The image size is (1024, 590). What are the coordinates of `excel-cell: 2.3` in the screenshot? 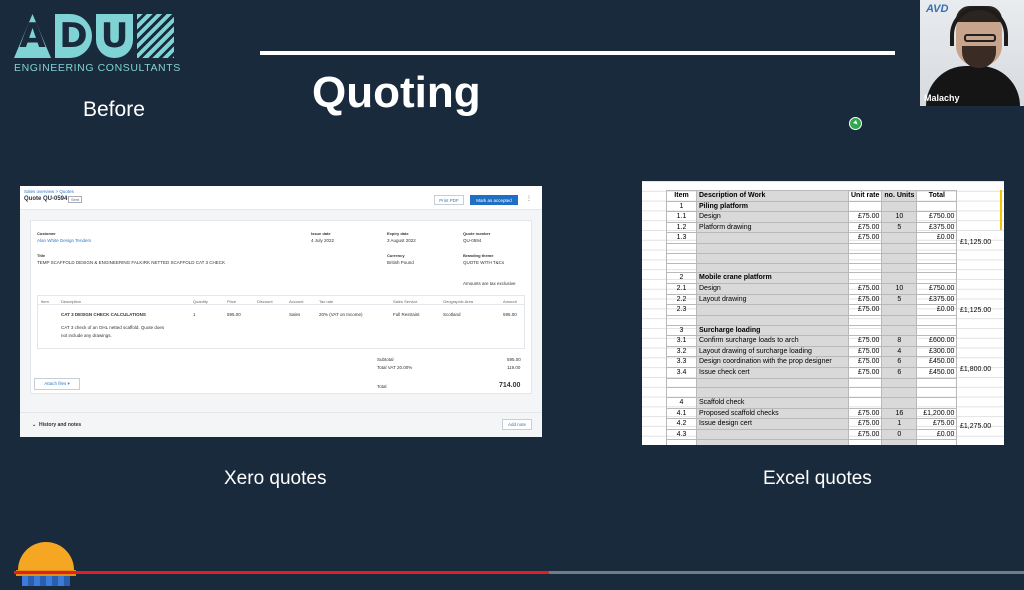 It's located at (681, 310).